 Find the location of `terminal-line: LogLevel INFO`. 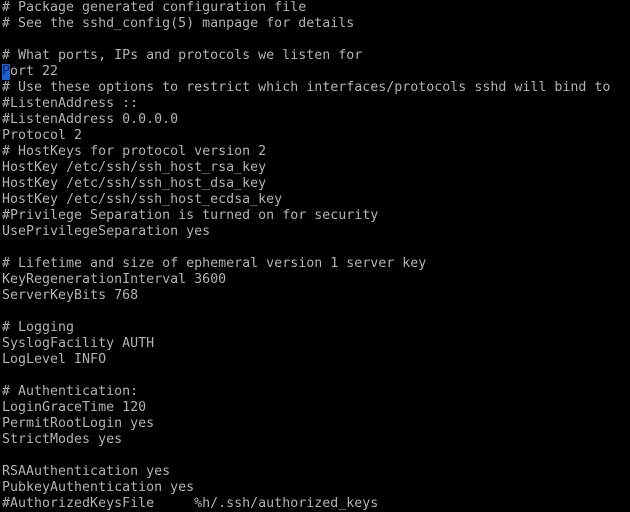

terminal-line: LogLevel INFO is located at coordinates (54, 359).